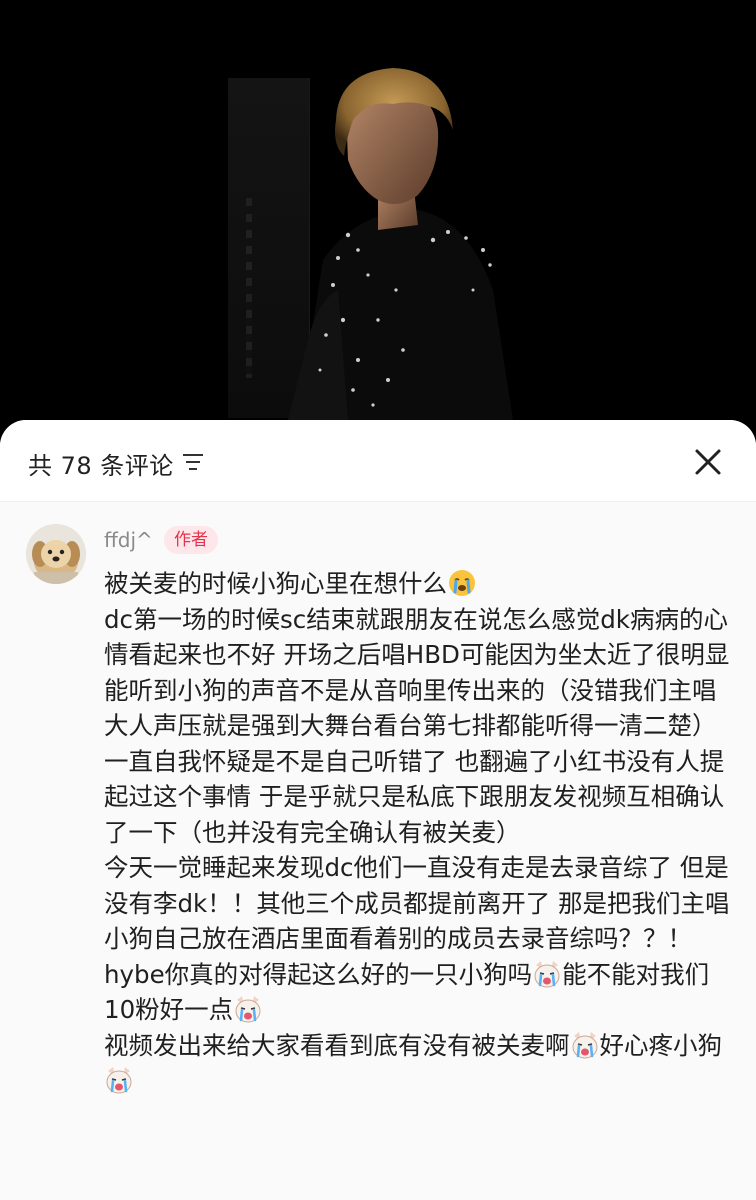 The image size is (756, 1200). What do you see at coordinates (193, 462) in the screenshot?
I see `filter-icon` at bounding box center [193, 462].